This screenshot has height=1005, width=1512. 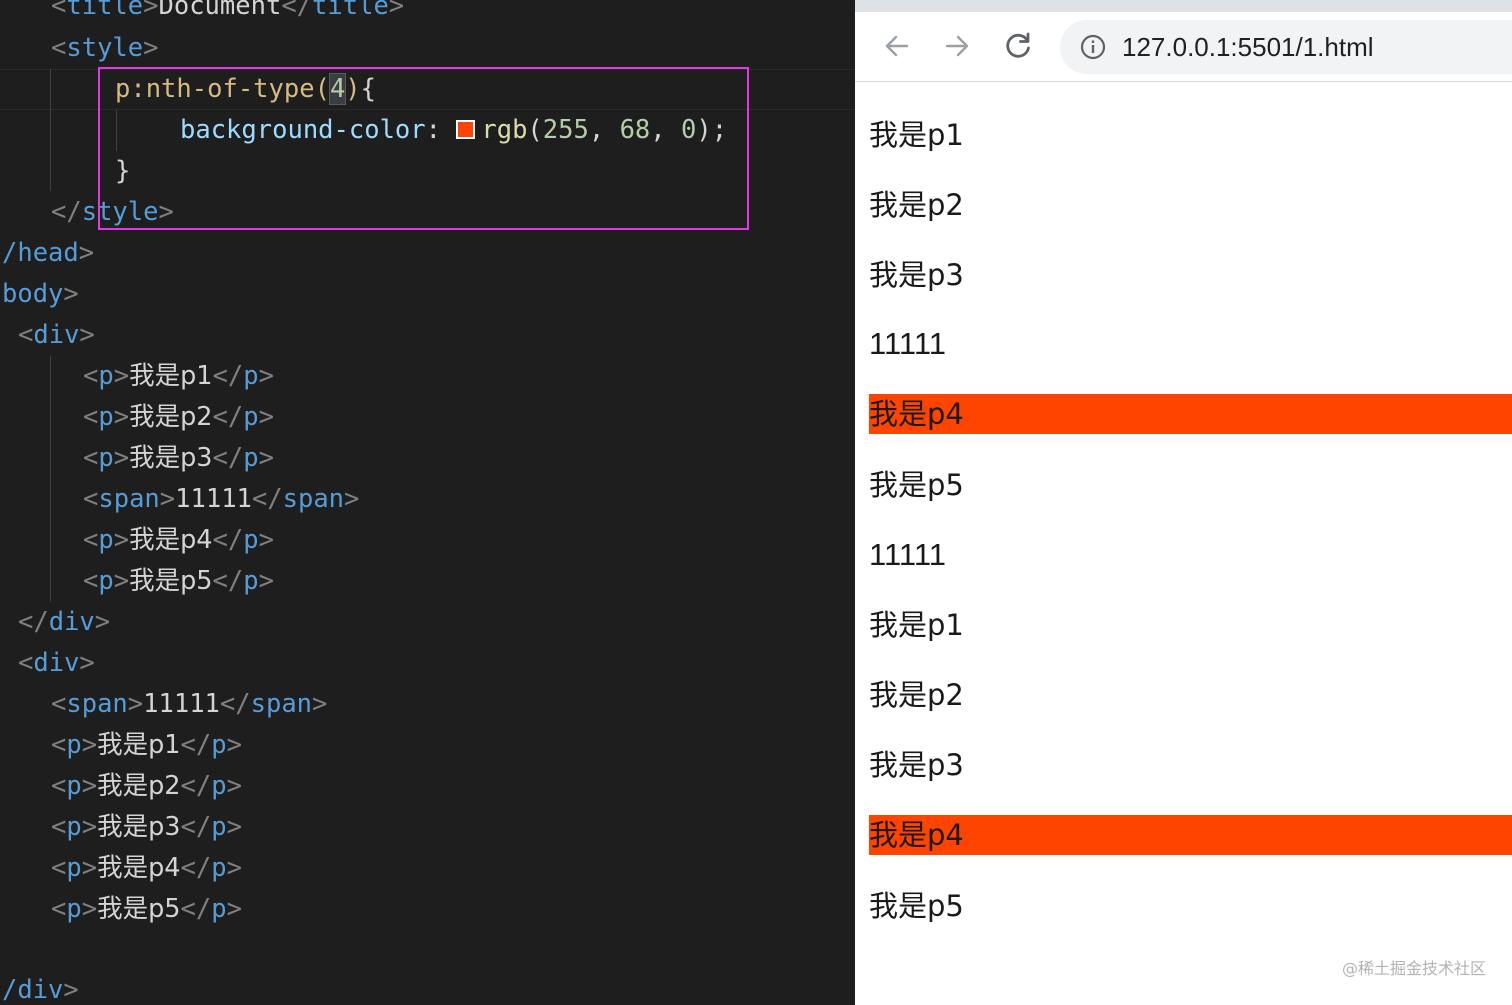 What do you see at coordinates (1183, 6) in the screenshot?
I see `tab-strip` at bounding box center [1183, 6].